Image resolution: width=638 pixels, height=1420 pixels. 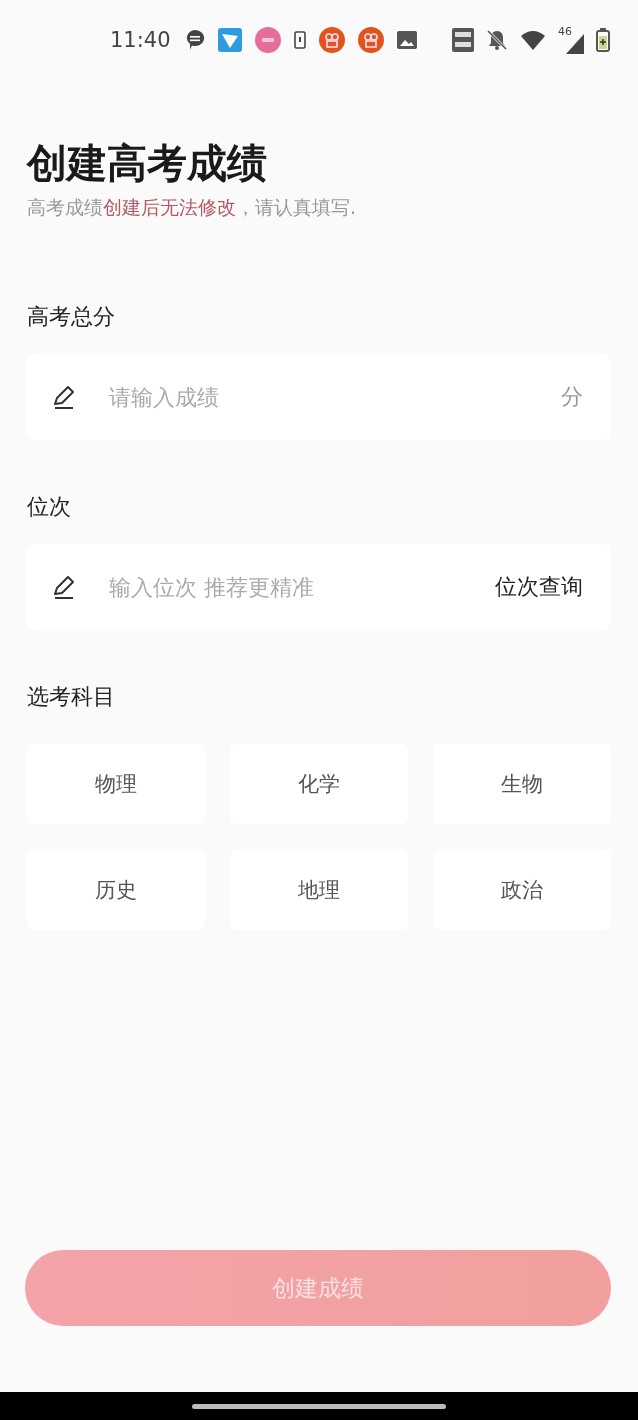 What do you see at coordinates (334, 397) in the screenshot?
I see `score-input-field: 请输入成绩` at bounding box center [334, 397].